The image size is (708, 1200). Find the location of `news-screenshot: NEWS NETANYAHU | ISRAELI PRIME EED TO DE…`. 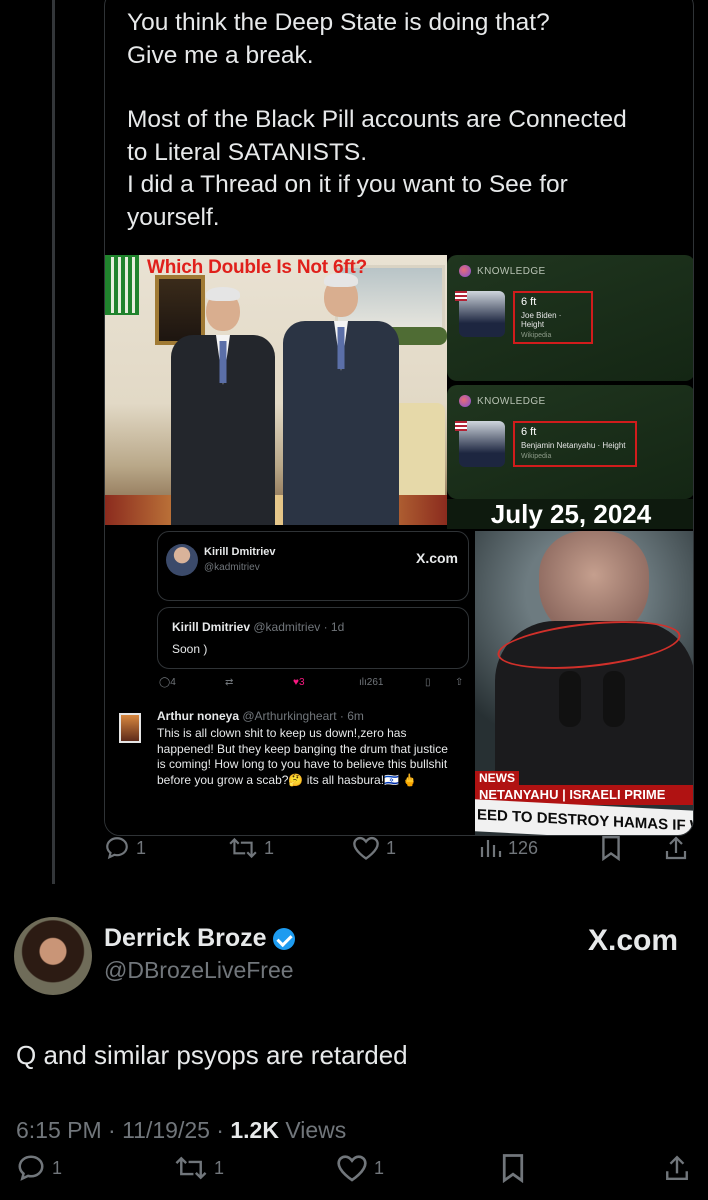

news-screenshot: NEWS NETANYAHU | ISRAELI PRIME EED TO DE… is located at coordinates (584, 683).